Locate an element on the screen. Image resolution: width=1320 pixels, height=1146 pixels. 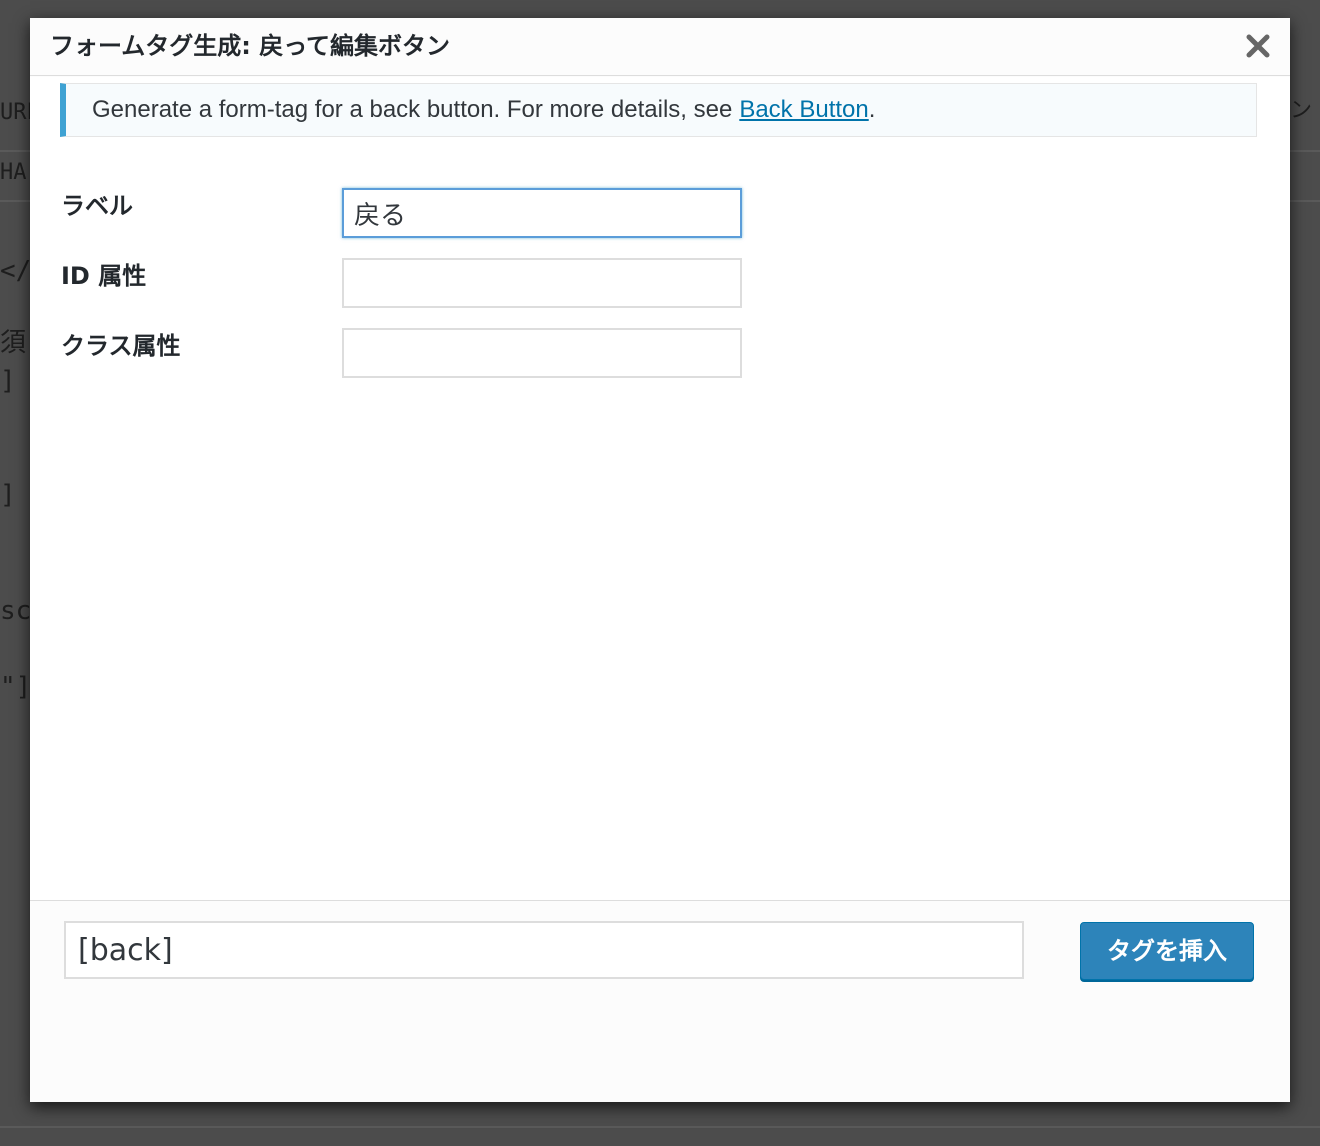
generated-tag-field is located at coordinates (544, 950).